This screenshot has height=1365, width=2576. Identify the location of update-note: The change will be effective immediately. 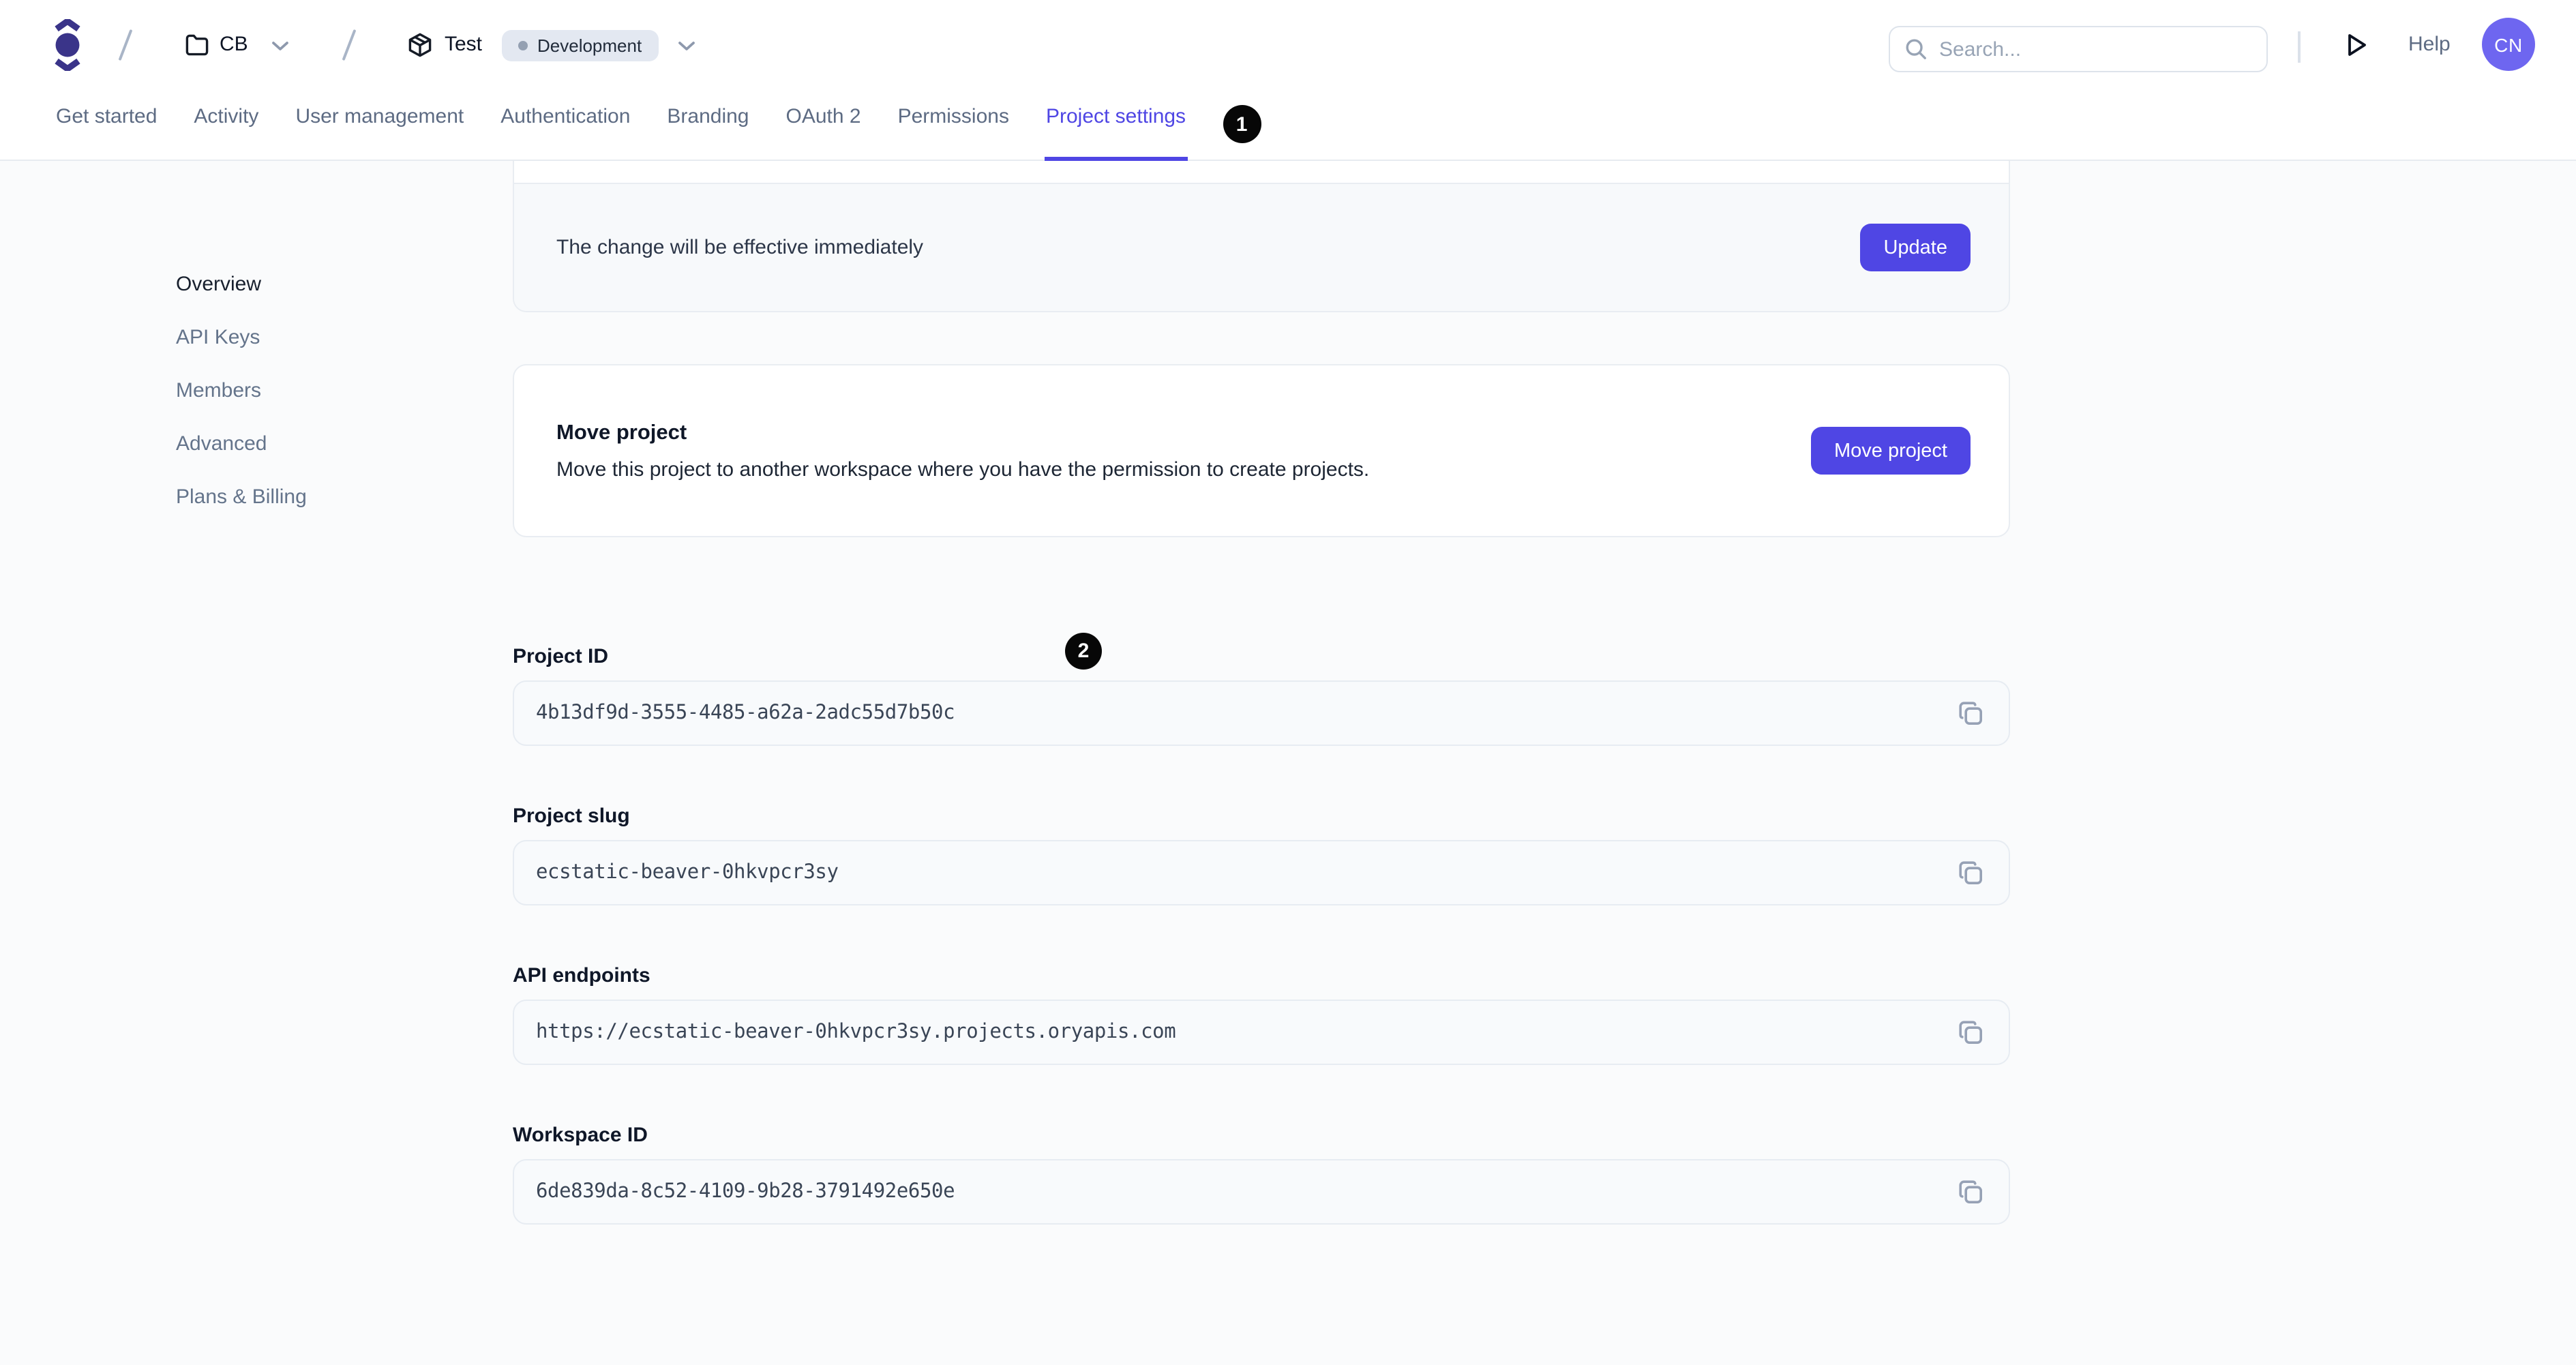
(740, 247).